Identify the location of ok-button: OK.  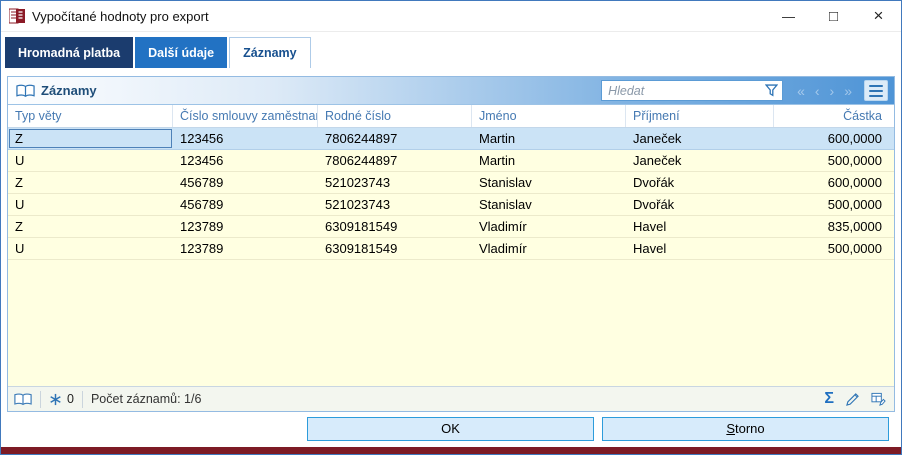
(450, 429).